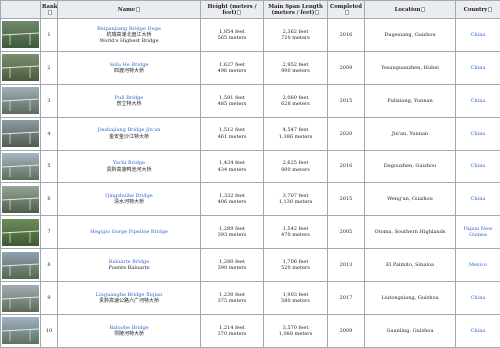 This screenshot has width=500, height=348. I want to click on col-header-completed: Completed, so click(346, 10).